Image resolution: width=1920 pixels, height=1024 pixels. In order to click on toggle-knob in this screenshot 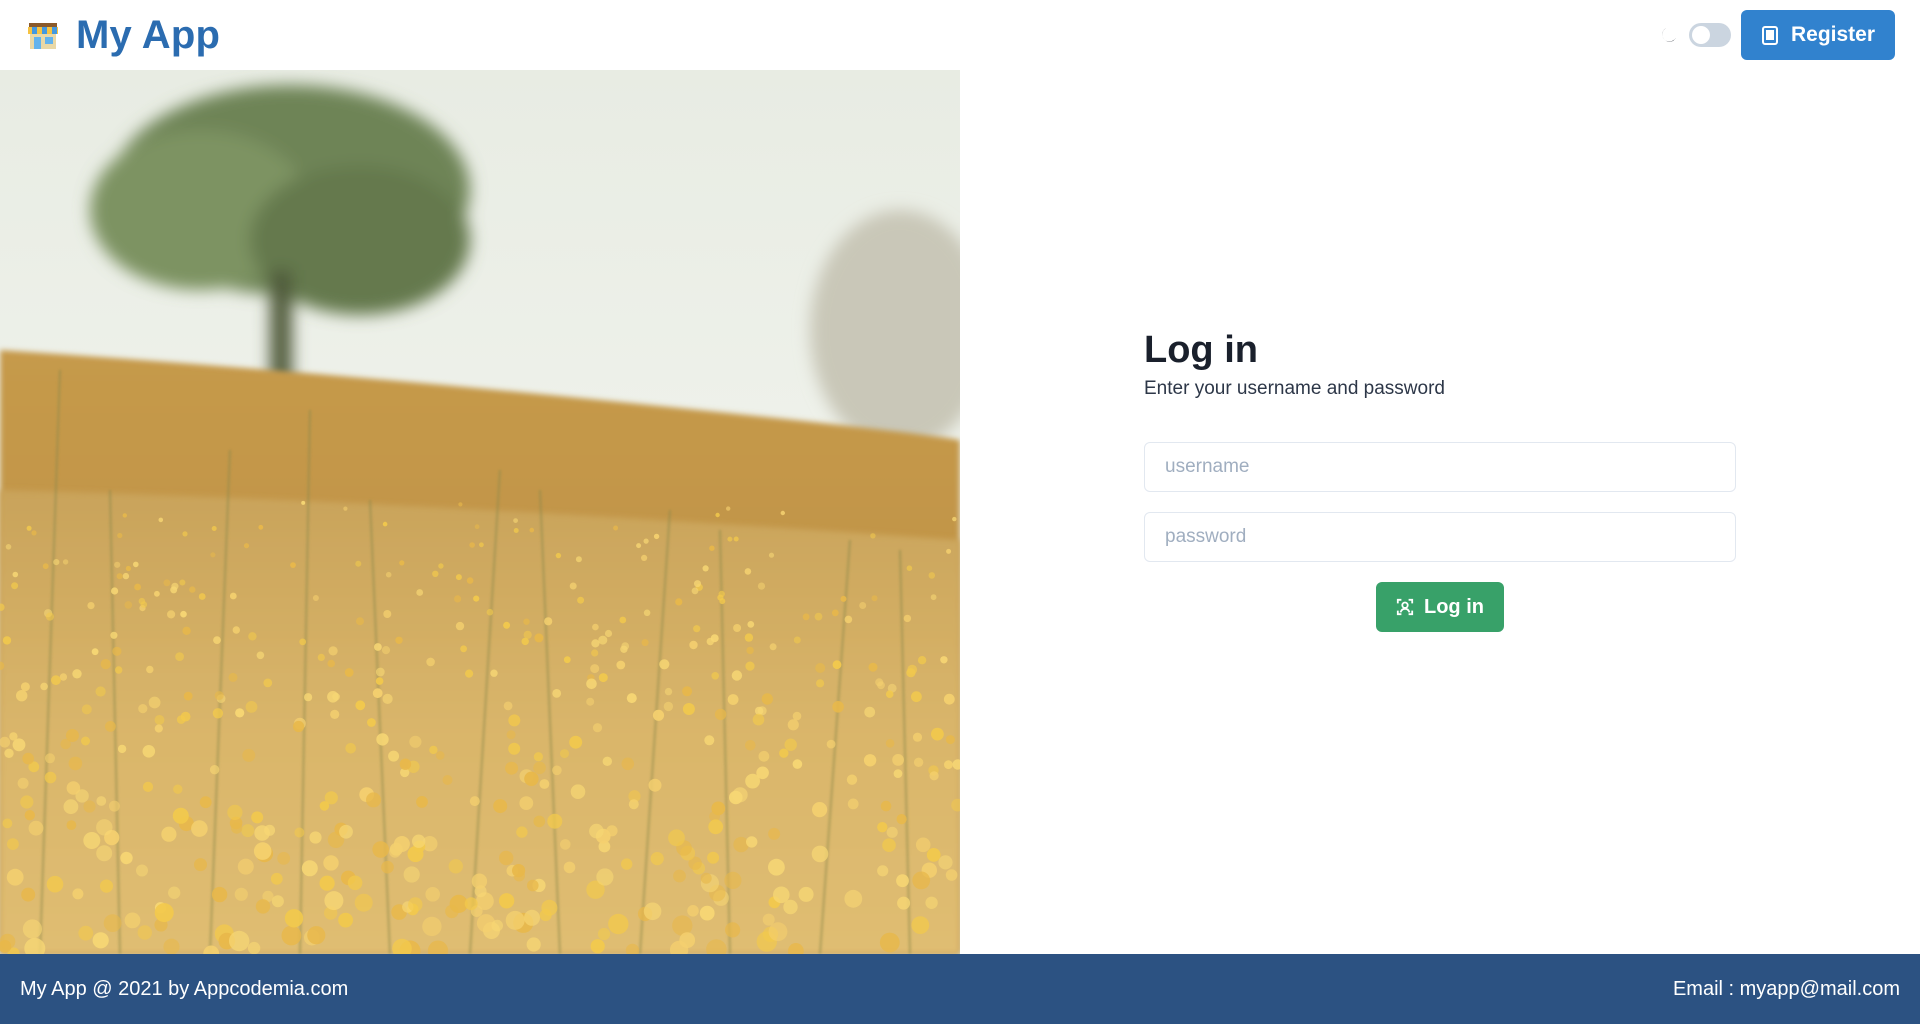, I will do `click(1700, 35)`.